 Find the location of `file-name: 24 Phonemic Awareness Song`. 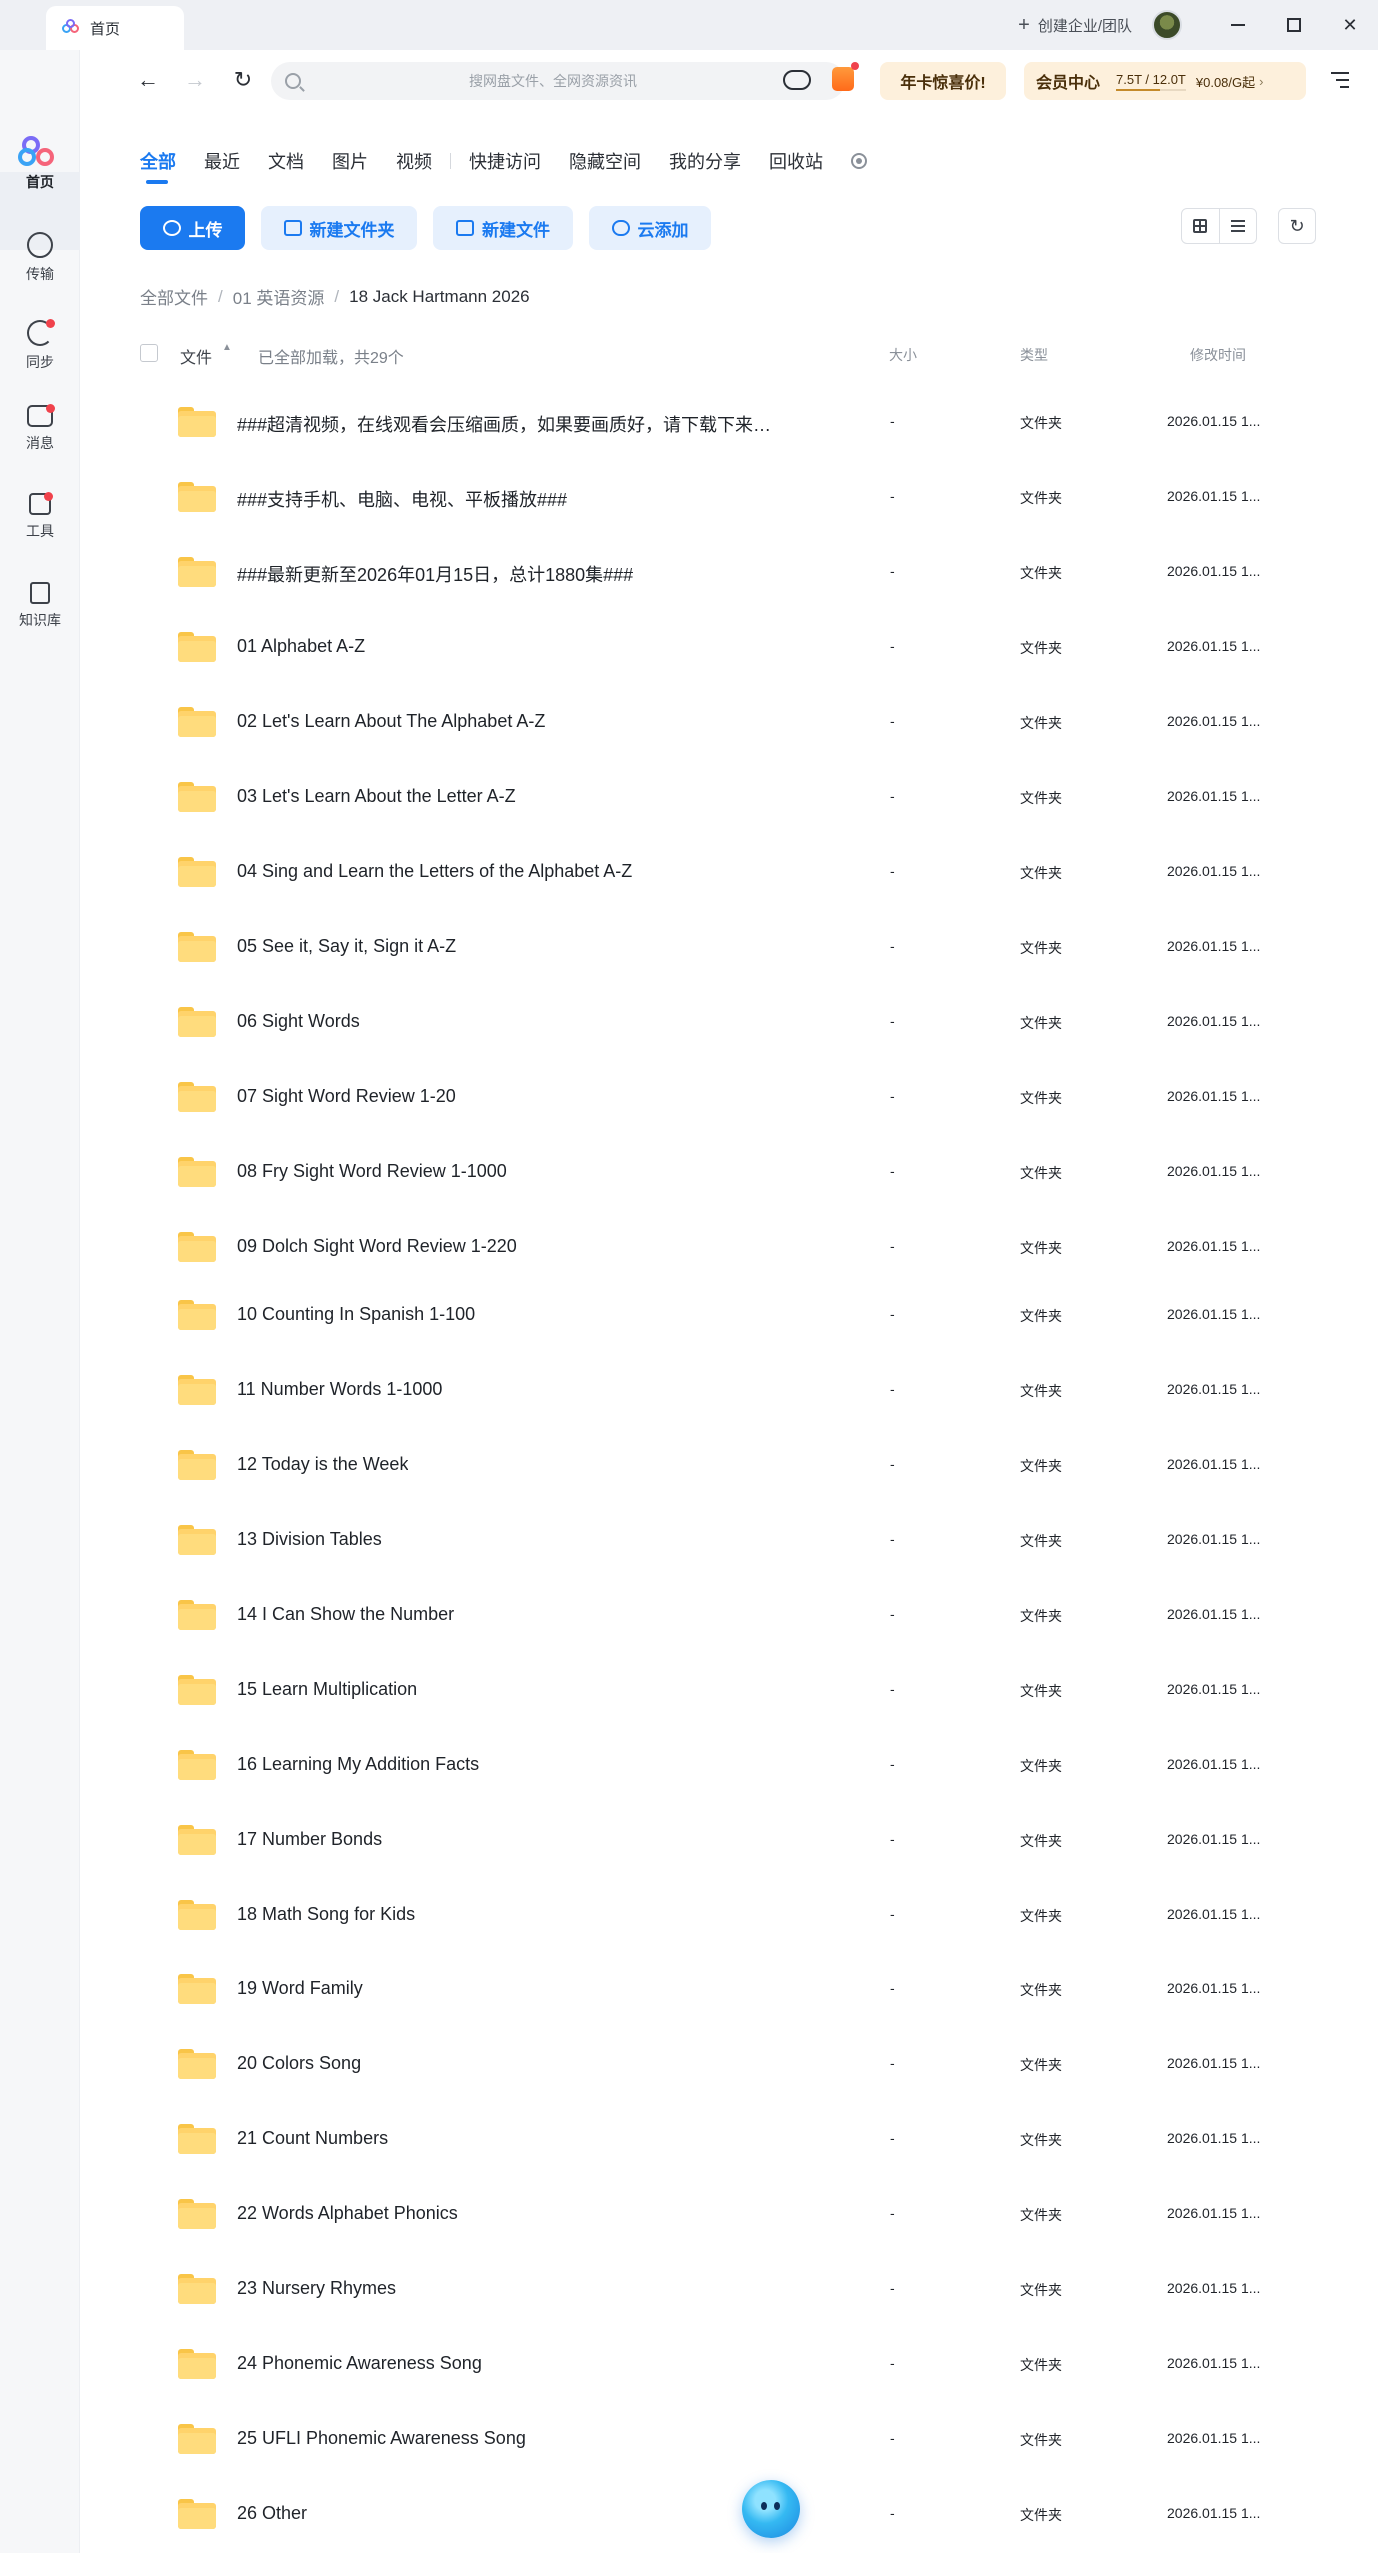

file-name: 24 Phonemic Awareness Song is located at coordinates (359, 2363).